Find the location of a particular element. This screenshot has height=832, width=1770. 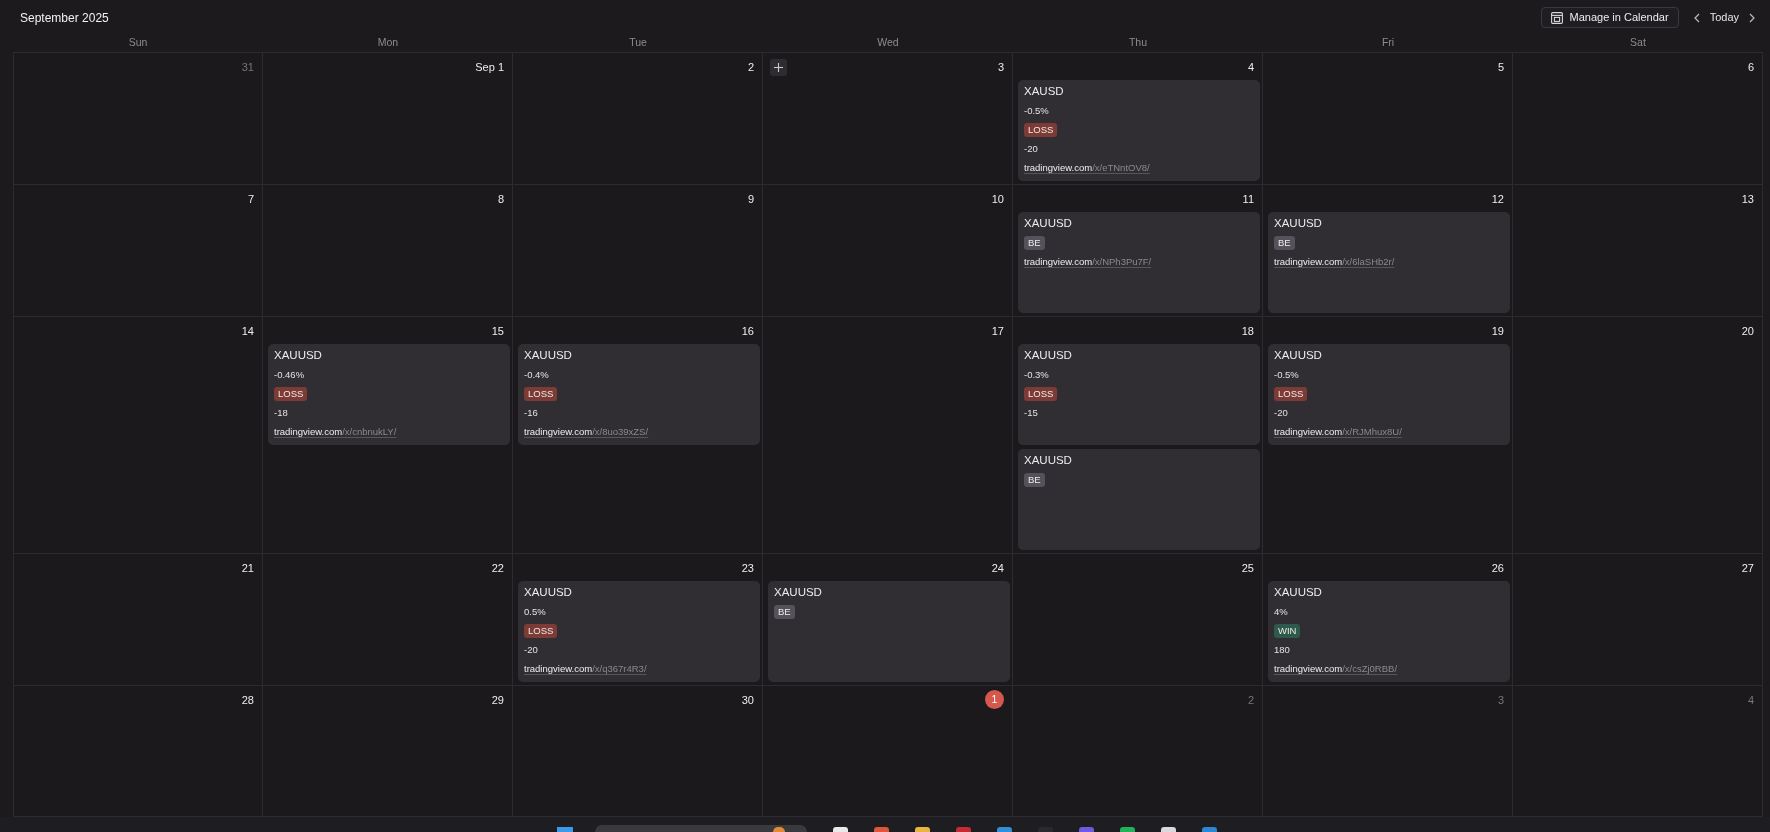

event-card: XAUUSD 0.5% LOSS -20 tradingview.com/x/q367r4R3/ is located at coordinates (639, 631).